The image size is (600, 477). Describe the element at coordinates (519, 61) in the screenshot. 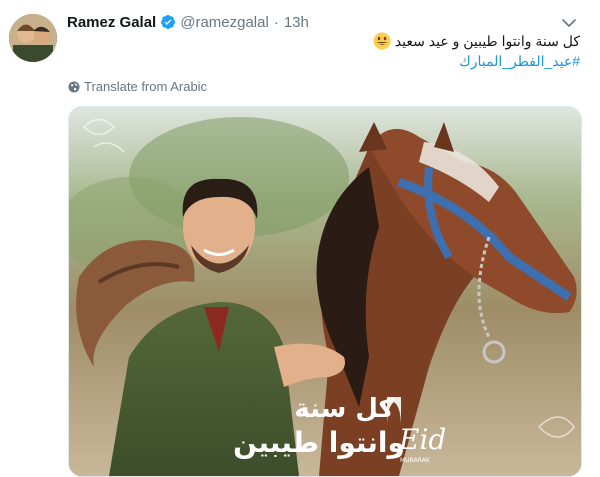

I see `hashtag-link: #عيد_الفطر_المبارك` at that location.